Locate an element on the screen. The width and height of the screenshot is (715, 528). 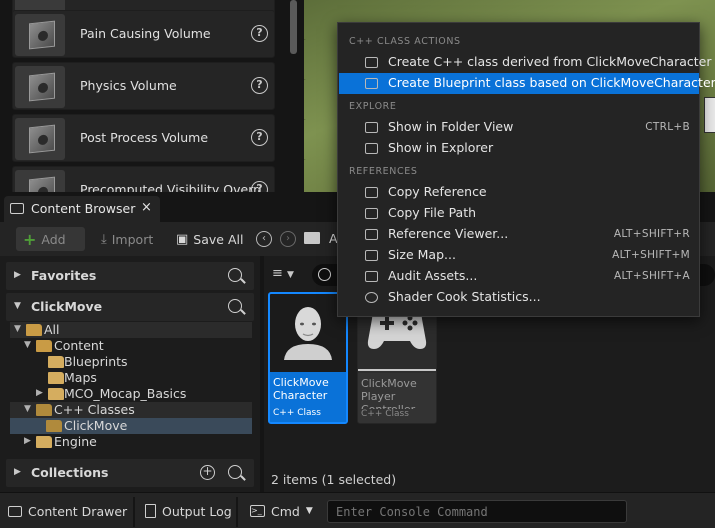
import-button: ⤓ Import is located at coordinates (127, 239).